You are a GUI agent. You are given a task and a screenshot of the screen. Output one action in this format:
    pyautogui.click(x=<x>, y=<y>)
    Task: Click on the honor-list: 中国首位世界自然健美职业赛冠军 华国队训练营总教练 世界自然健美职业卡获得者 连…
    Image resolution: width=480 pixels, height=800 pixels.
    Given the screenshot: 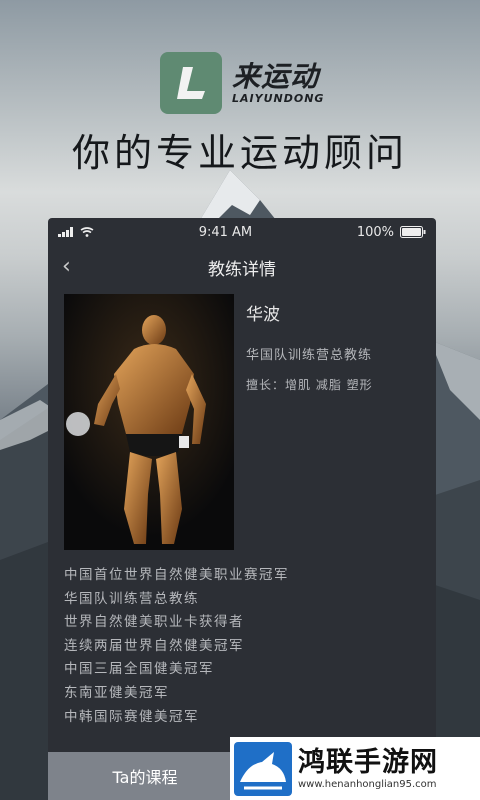 What is the action you would take?
    pyautogui.click(x=176, y=646)
    